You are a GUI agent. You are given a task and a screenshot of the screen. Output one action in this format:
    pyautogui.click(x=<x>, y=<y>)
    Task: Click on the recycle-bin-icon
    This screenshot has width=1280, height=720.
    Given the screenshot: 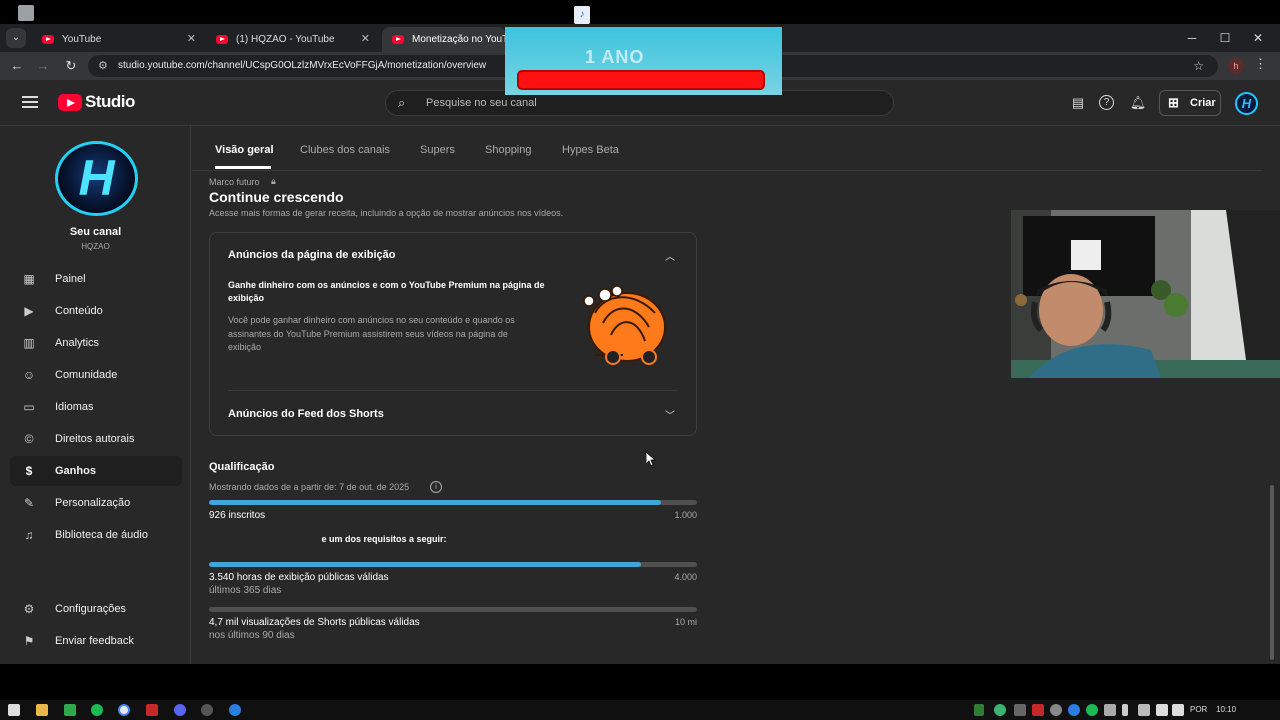 What is the action you would take?
    pyautogui.click(x=26, y=13)
    